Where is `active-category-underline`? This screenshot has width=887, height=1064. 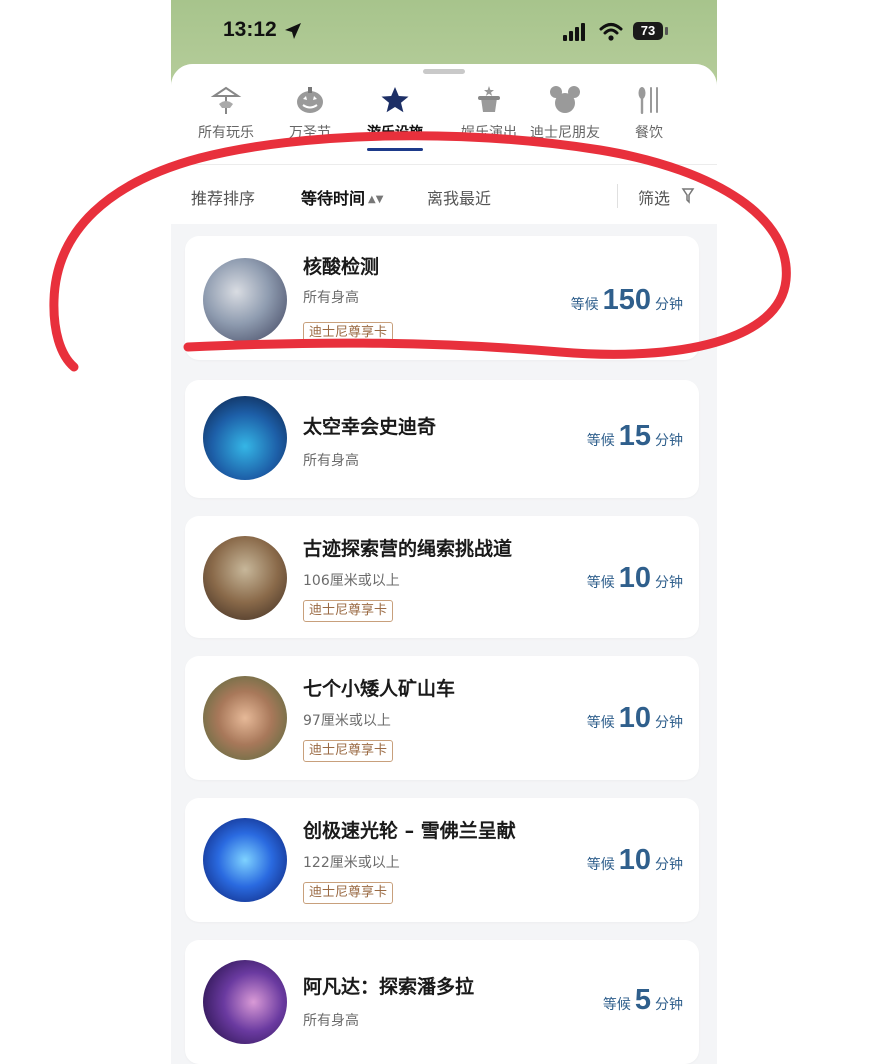 active-category-underline is located at coordinates (395, 149).